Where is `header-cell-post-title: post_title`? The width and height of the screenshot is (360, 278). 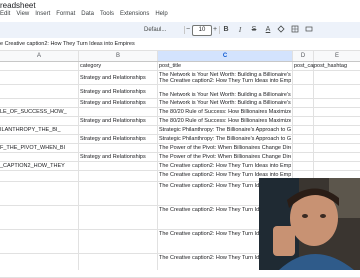 header-cell-post-title: post_title is located at coordinates (225, 66).